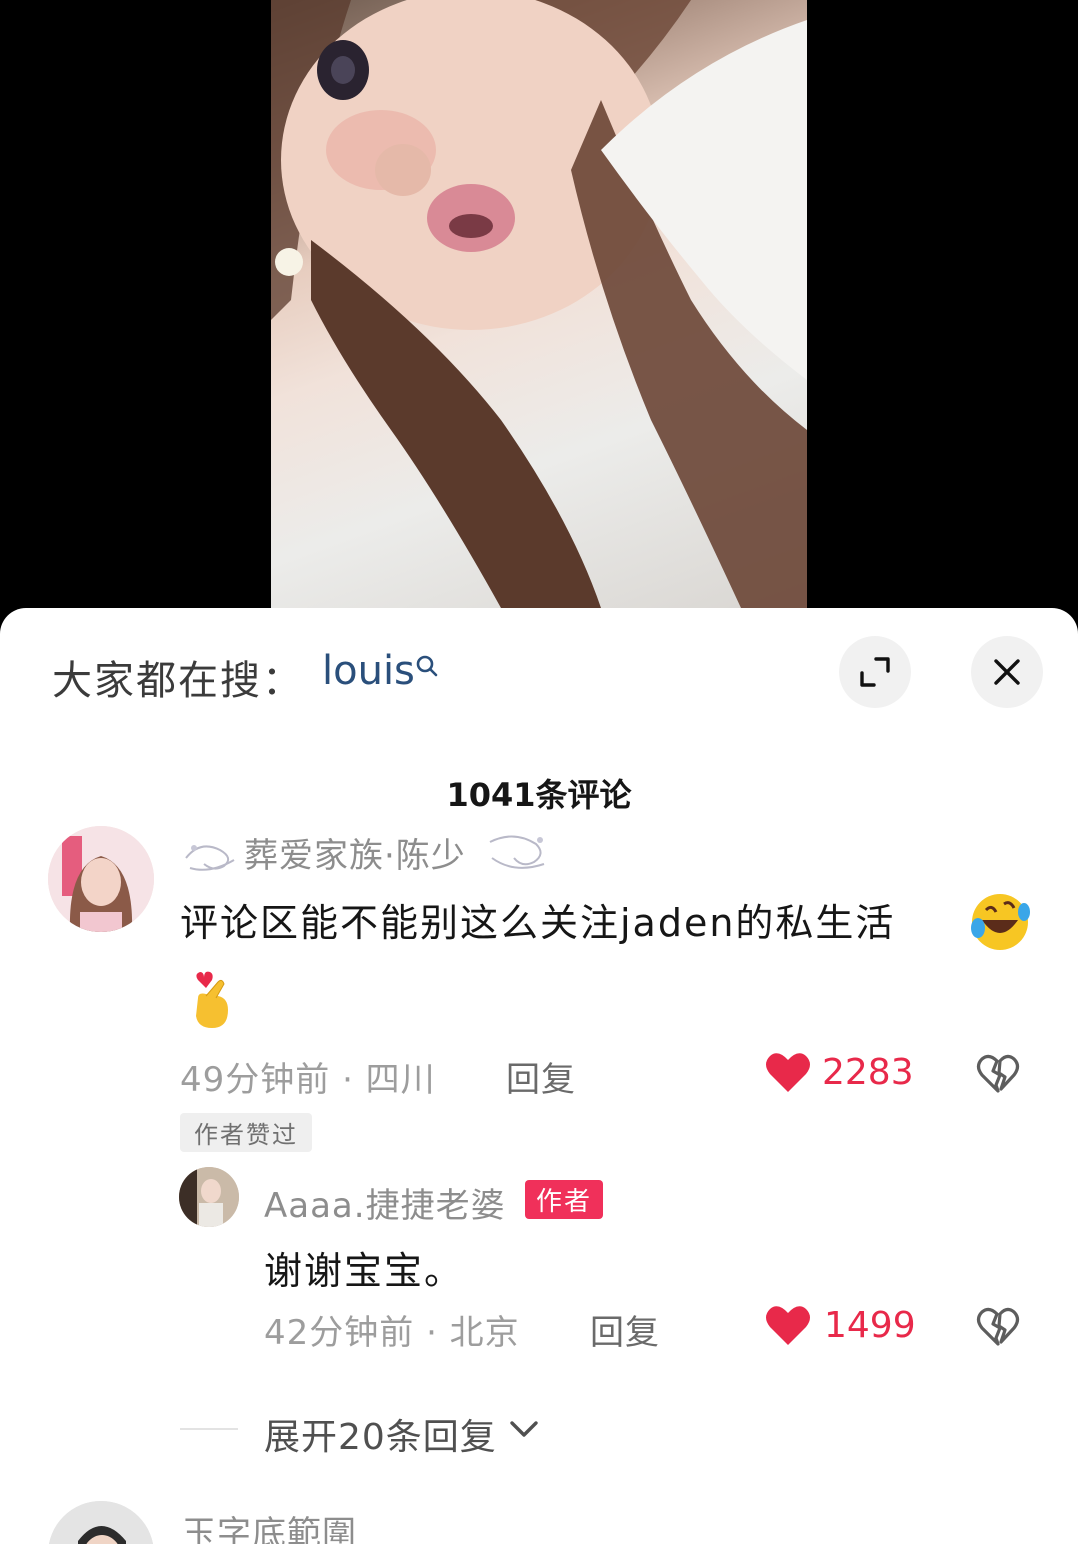 This screenshot has width=1078, height=1544. Describe the element at coordinates (564, 1199) in the screenshot. I see `author-badge: 作者` at that location.